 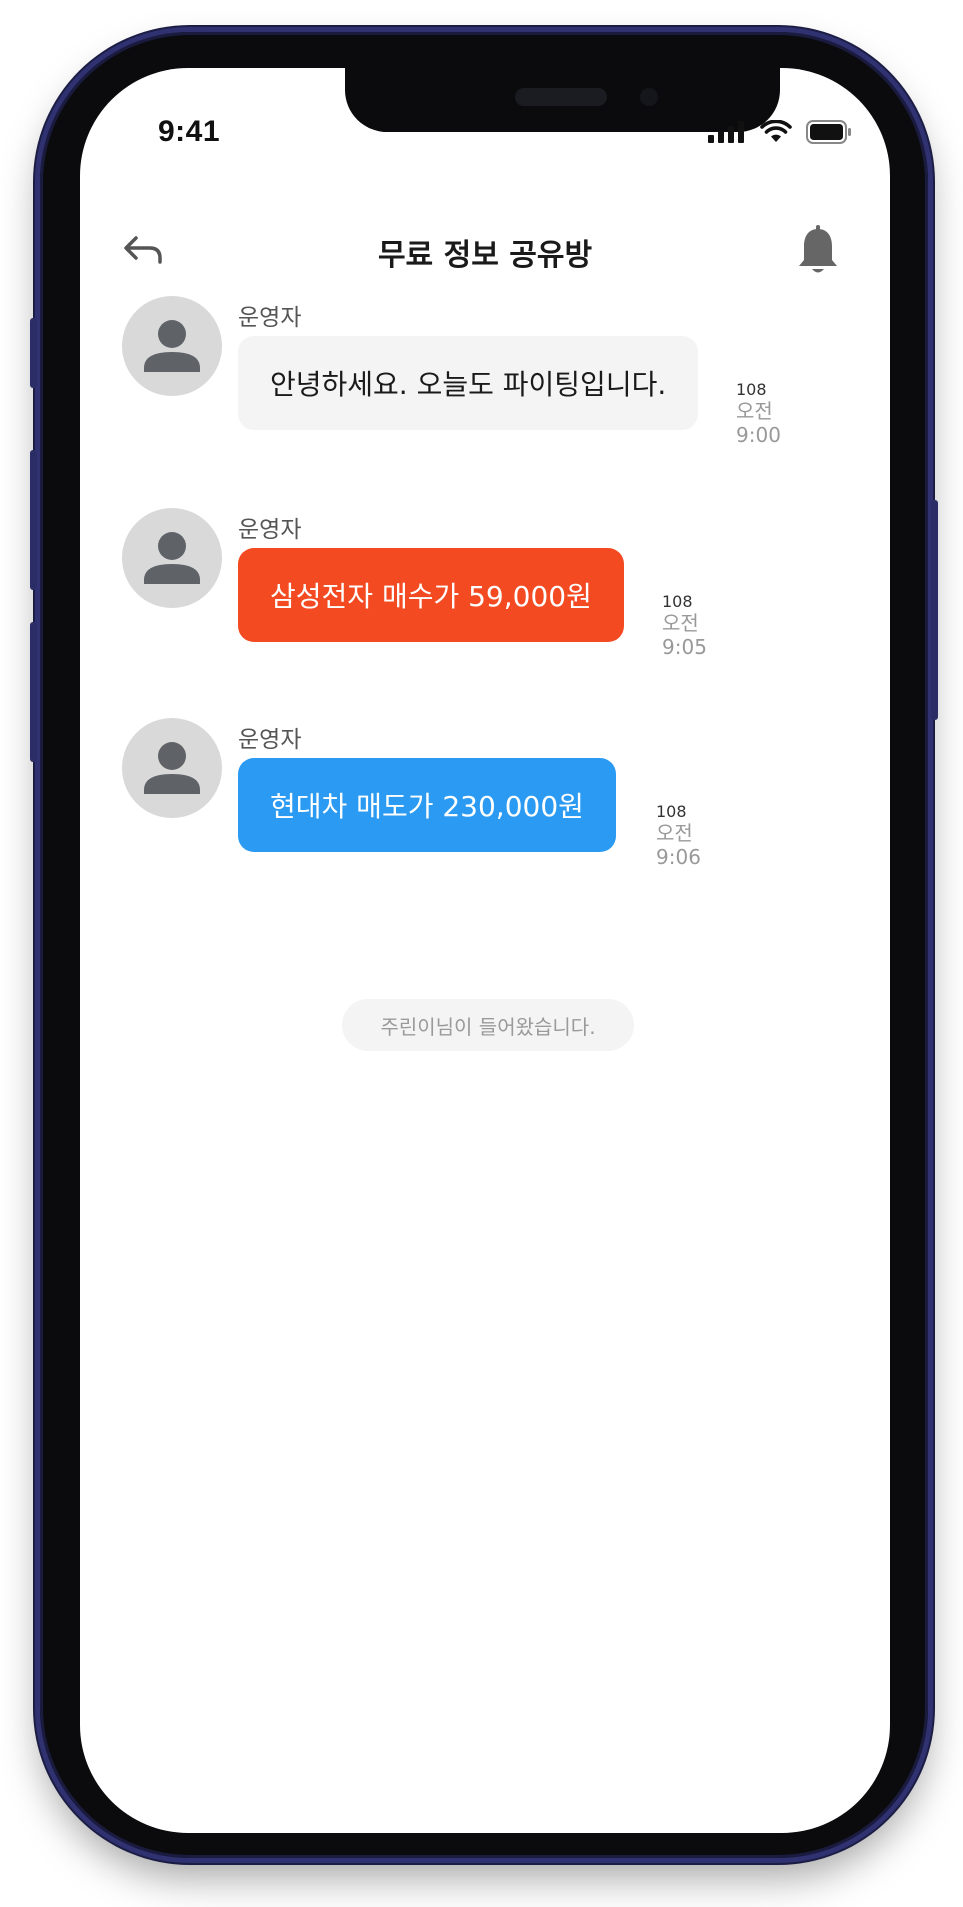 What do you see at coordinates (678, 845) in the screenshot?
I see `message-time: 오전 9:06` at bounding box center [678, 845].